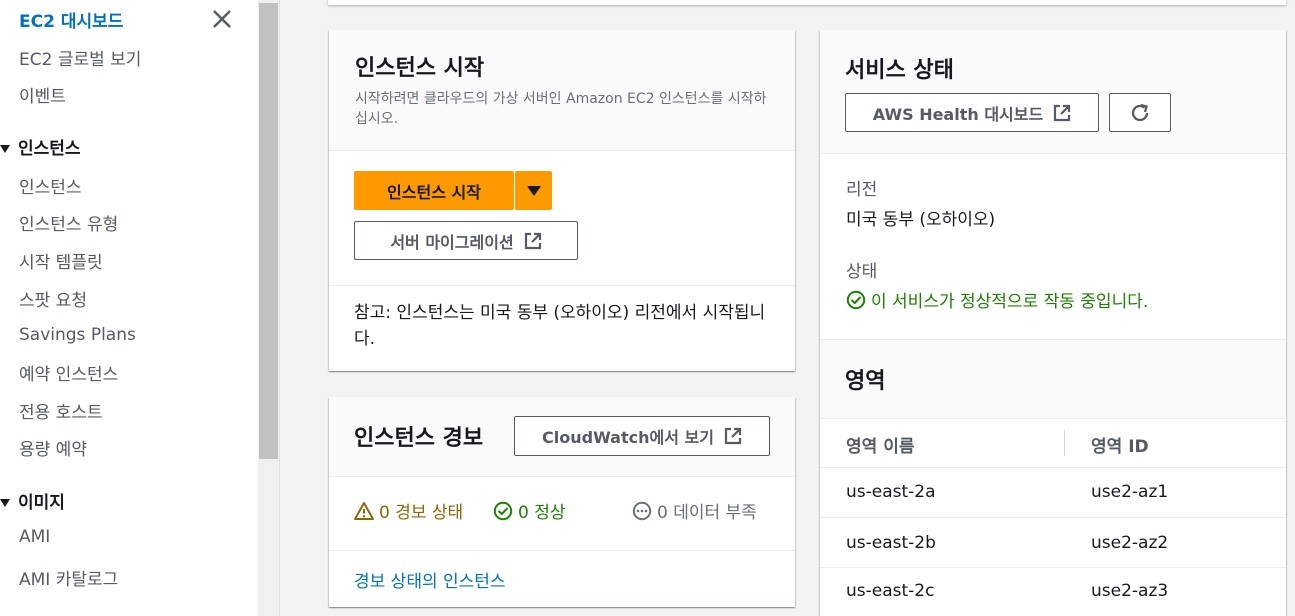 The height and width of the screenshot is (616, 1295). What do you see at coordinates (61, 410) in the screenshot?
I see `sidebar-item-dedicated-hosts: 전용 호스트` at bounding box center [61, 410].